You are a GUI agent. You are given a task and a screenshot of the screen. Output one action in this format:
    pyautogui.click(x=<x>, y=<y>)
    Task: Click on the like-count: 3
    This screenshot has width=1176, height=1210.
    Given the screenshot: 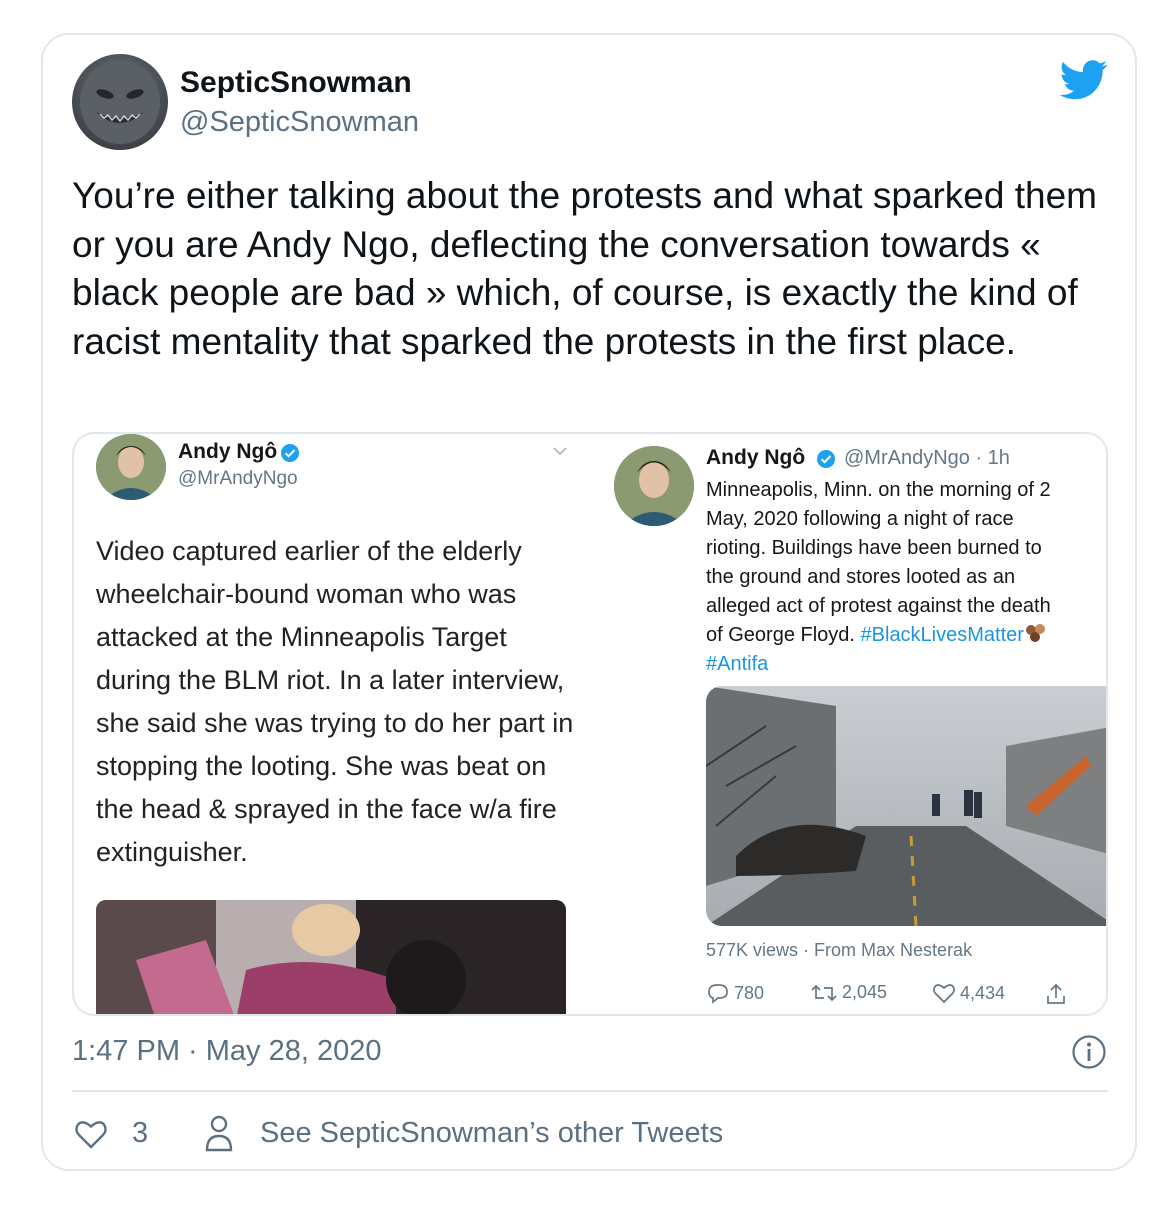 What is the action you would take?
    pyautogui.click(x=140, y=1133)
    